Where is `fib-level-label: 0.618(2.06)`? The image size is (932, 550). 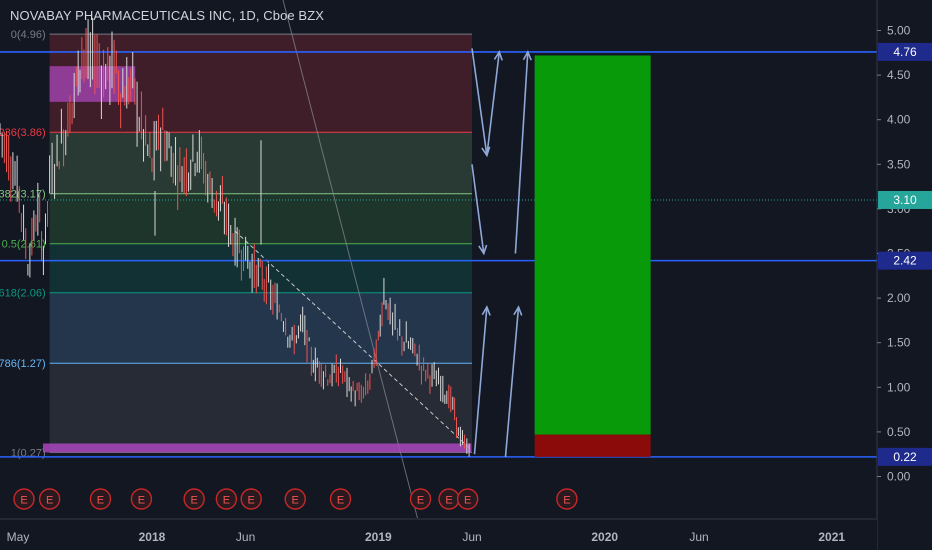 fib-level-label: 0.618(2.06) is located at coordinates (23, 294).